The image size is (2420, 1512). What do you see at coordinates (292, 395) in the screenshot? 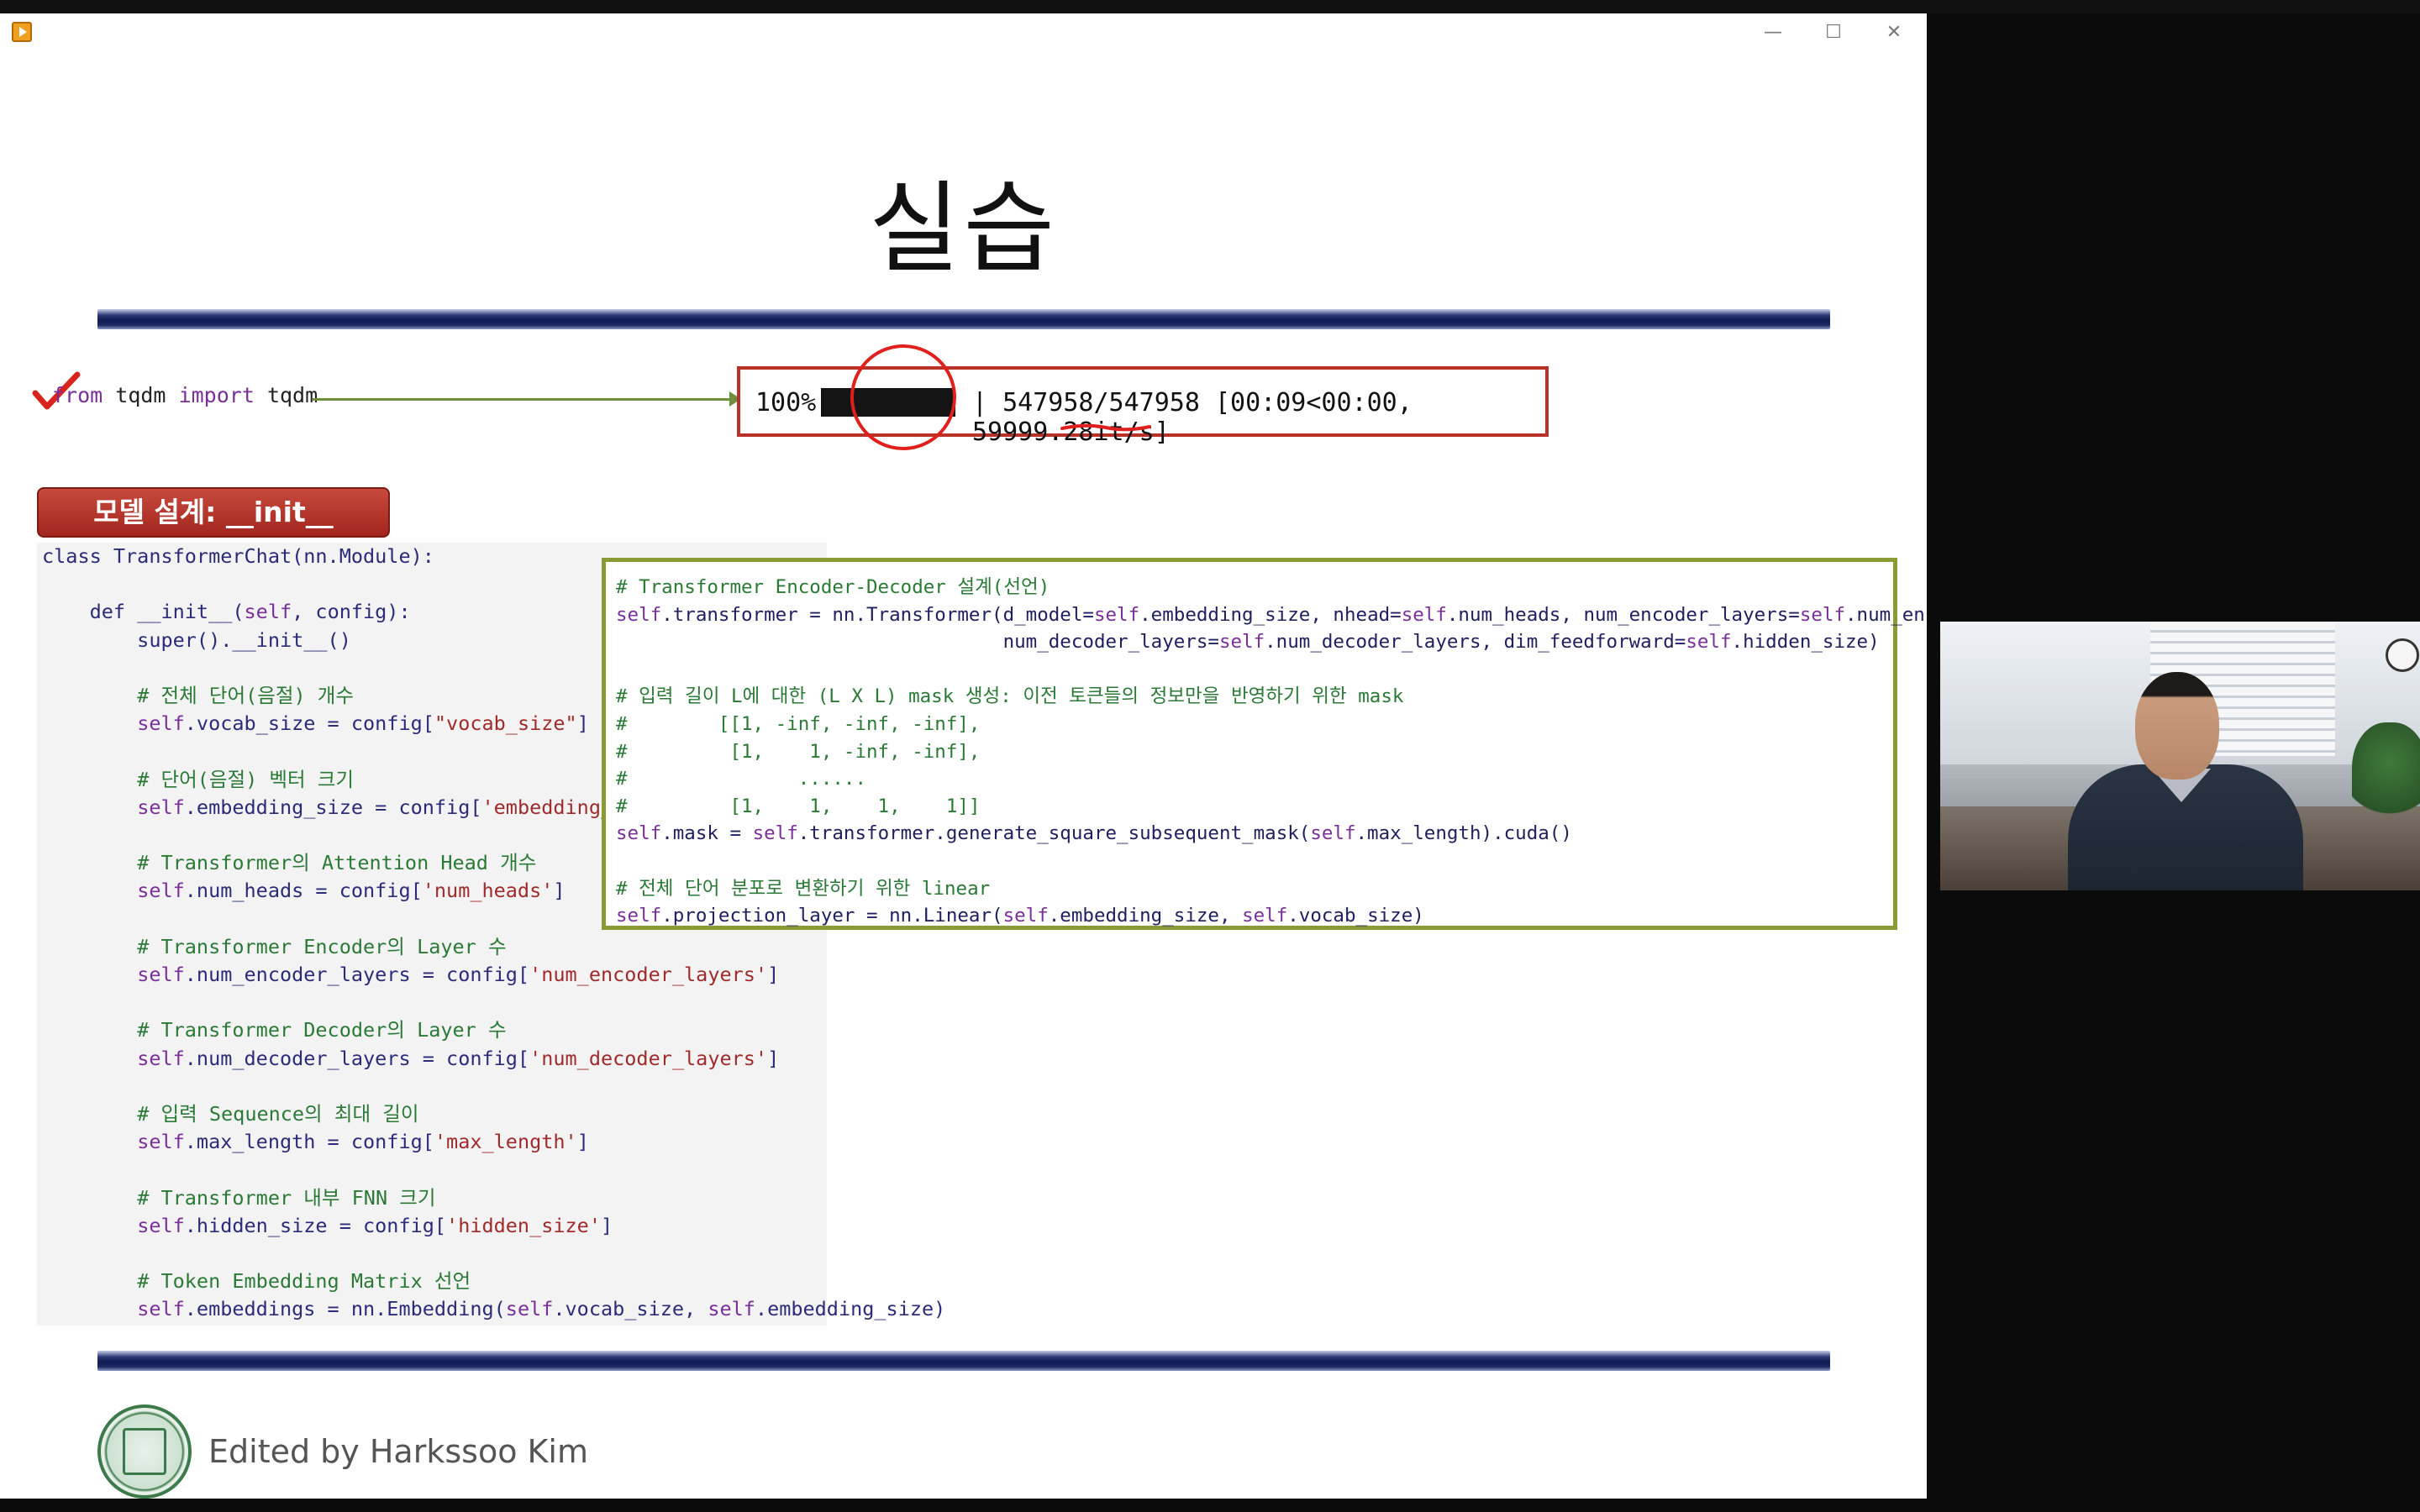
I see `imported-name: tqdm` at bounding box center [292, 395].